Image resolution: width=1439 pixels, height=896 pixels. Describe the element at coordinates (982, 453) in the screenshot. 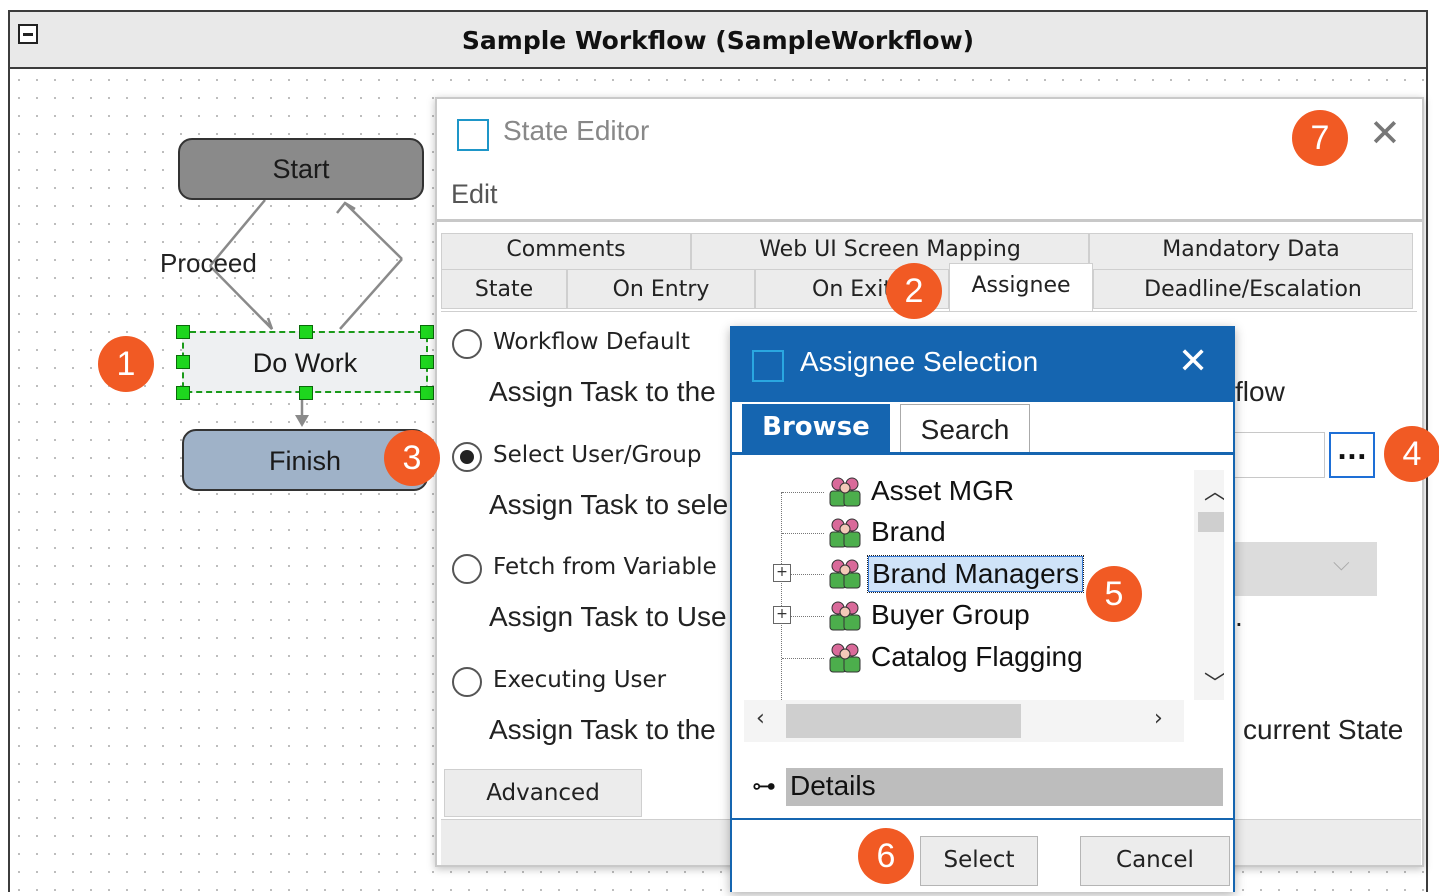

I see `tab-underline` at that location.